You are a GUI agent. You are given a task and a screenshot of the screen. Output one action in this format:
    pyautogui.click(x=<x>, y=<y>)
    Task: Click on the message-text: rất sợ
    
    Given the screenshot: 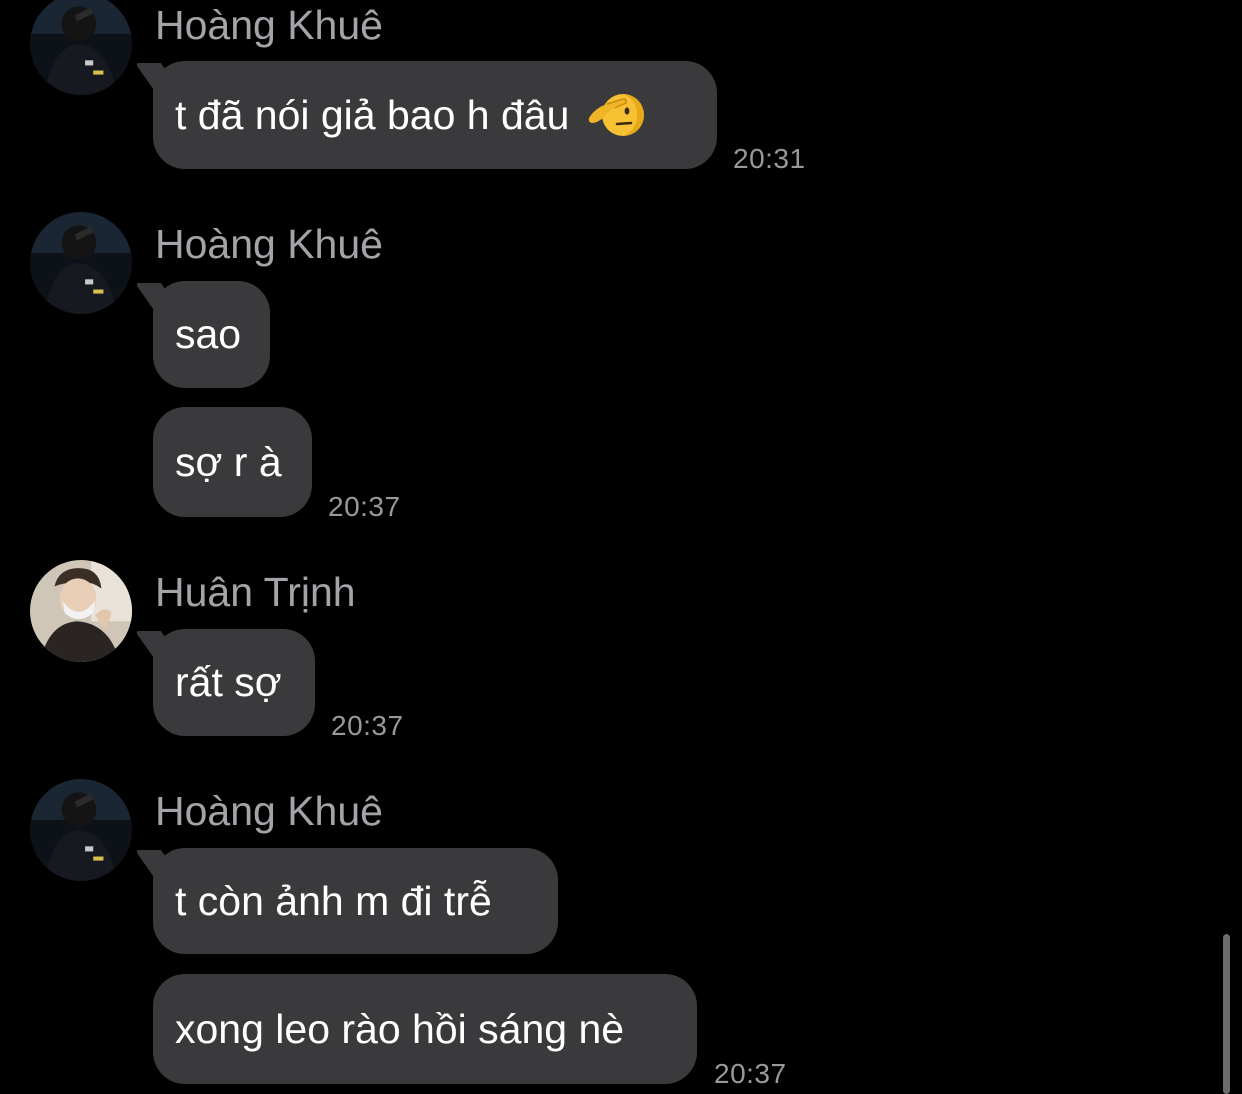 What is the action you would take?
    pyautogui.click(x=228, y=682)
    